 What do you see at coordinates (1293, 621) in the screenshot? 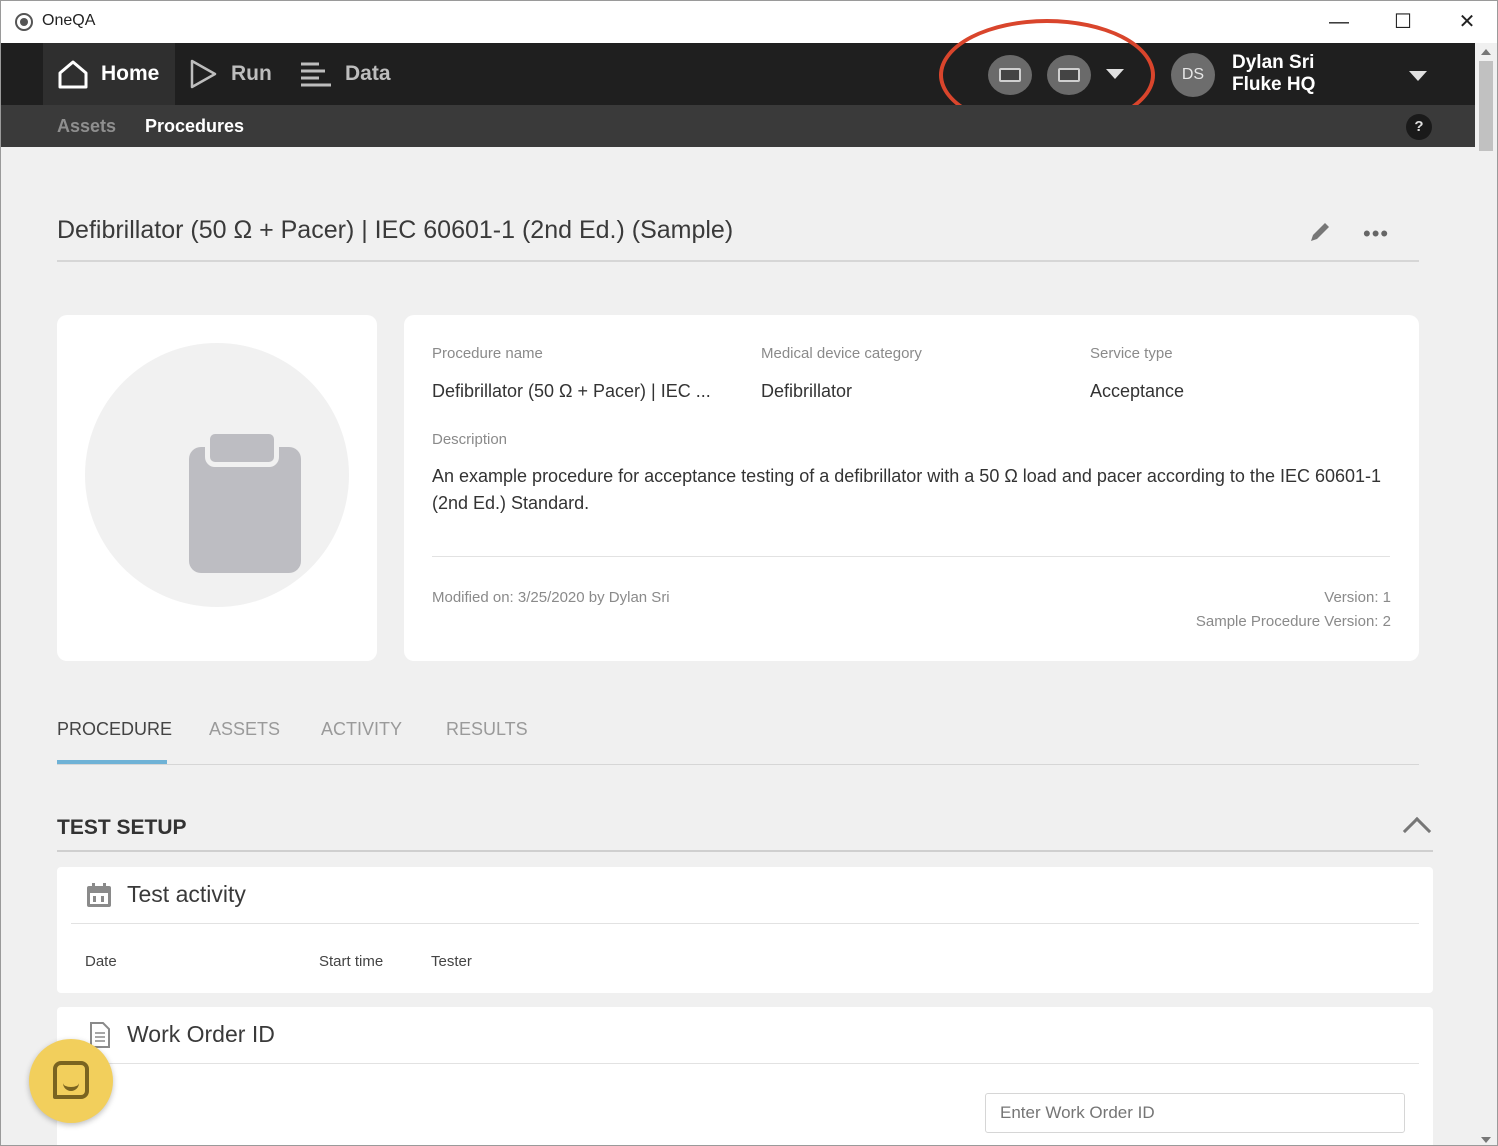
I see `sample-version-info: Sample Procedure Version: 2` at bounding box center [1293, 621].